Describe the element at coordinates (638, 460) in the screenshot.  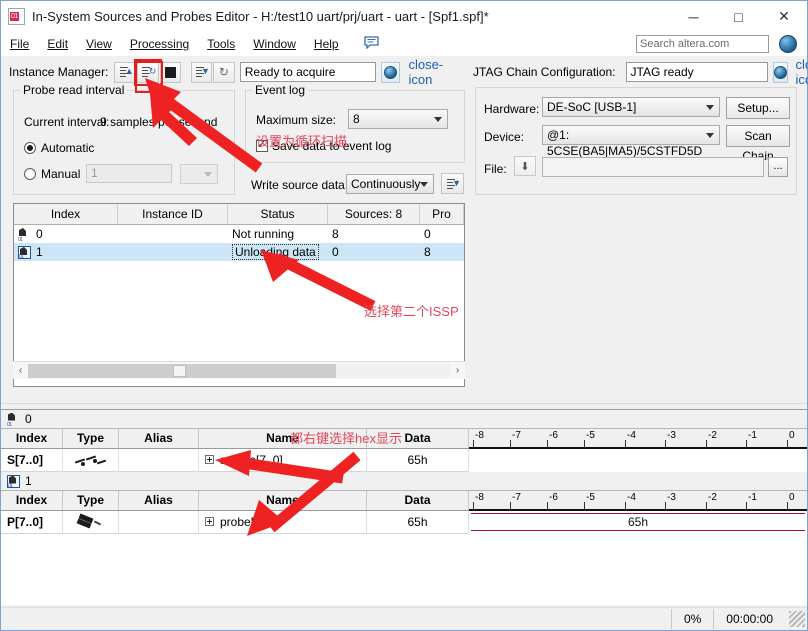
I see `waveform-lane-source` at that location.